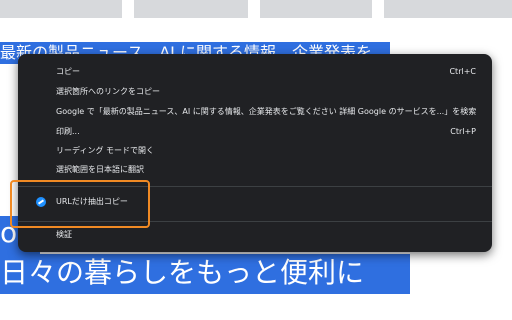 This screenshot has height=320, width=512. I want to click on menu-item-label: リーディング モードで開く, so click(105, 150).